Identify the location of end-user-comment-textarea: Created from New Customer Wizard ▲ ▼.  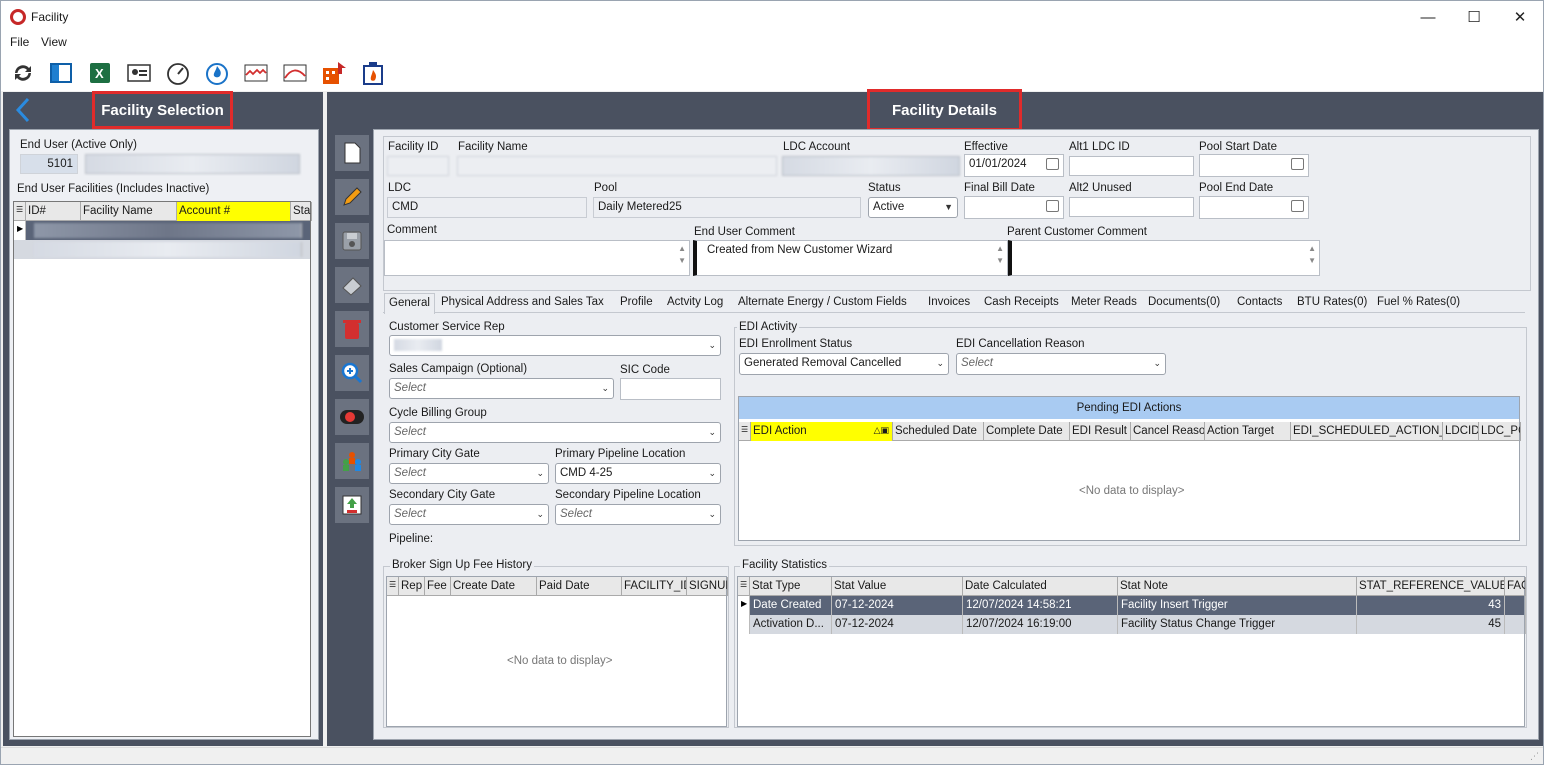
(850, 258).